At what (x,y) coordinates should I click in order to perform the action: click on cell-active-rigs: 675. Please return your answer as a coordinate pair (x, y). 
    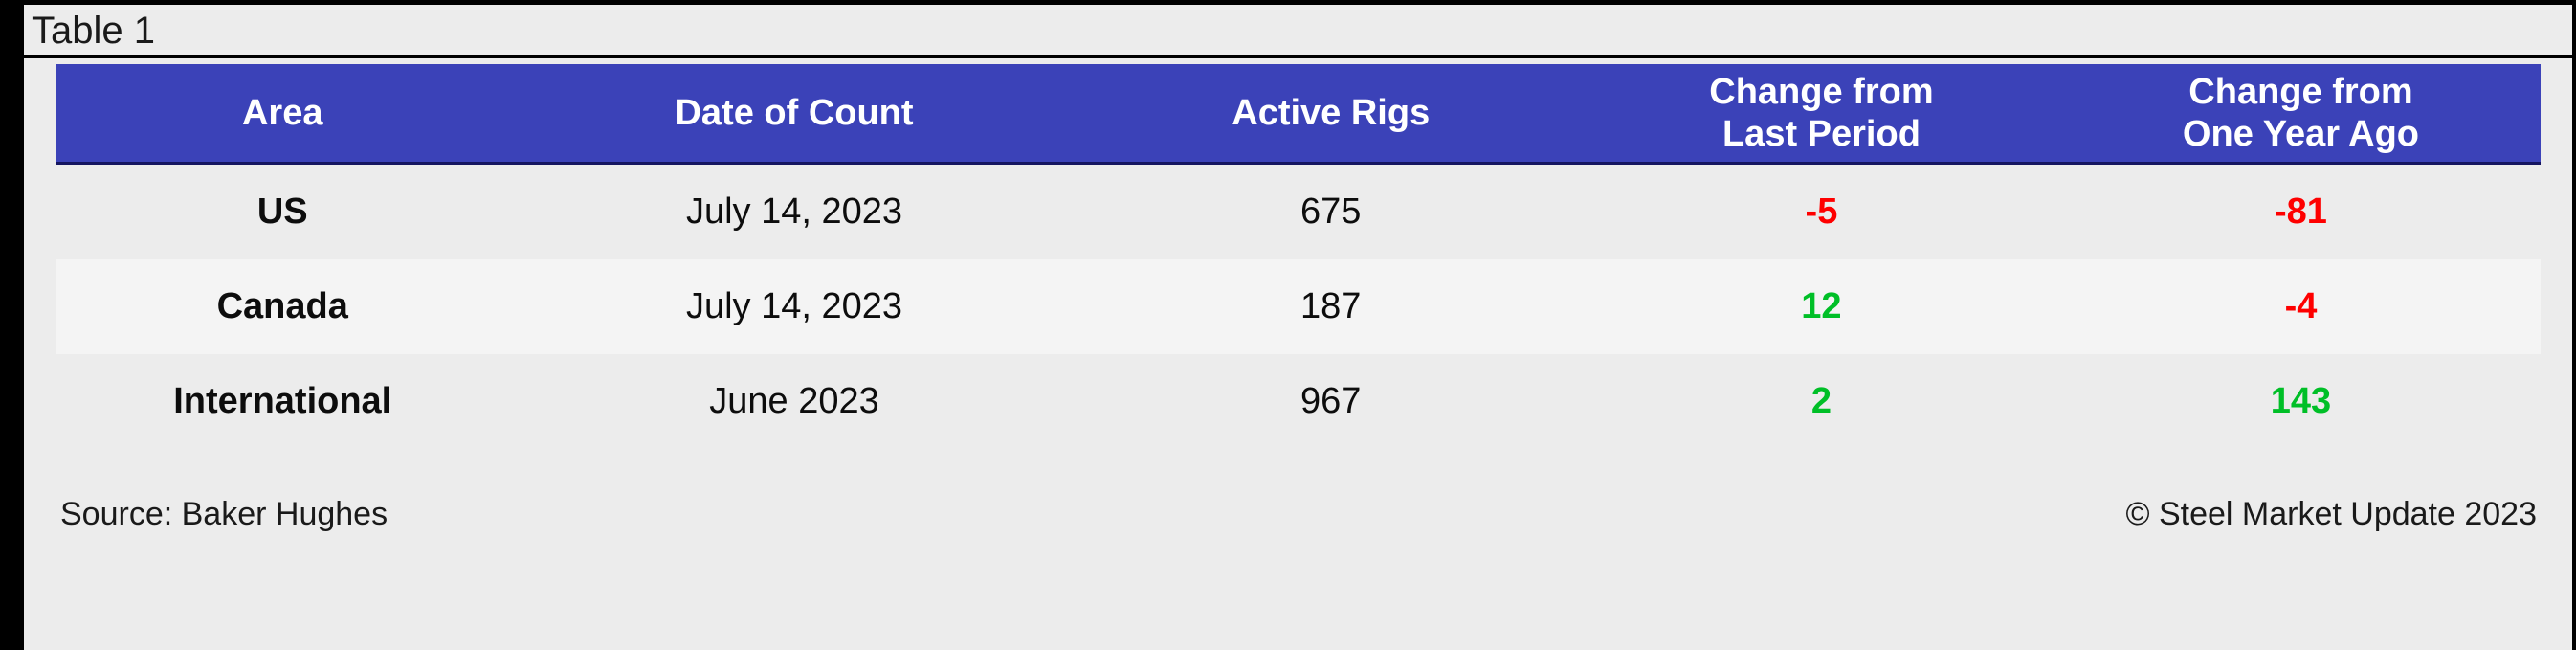
    Looking at the image, I should click on (1331, 212).